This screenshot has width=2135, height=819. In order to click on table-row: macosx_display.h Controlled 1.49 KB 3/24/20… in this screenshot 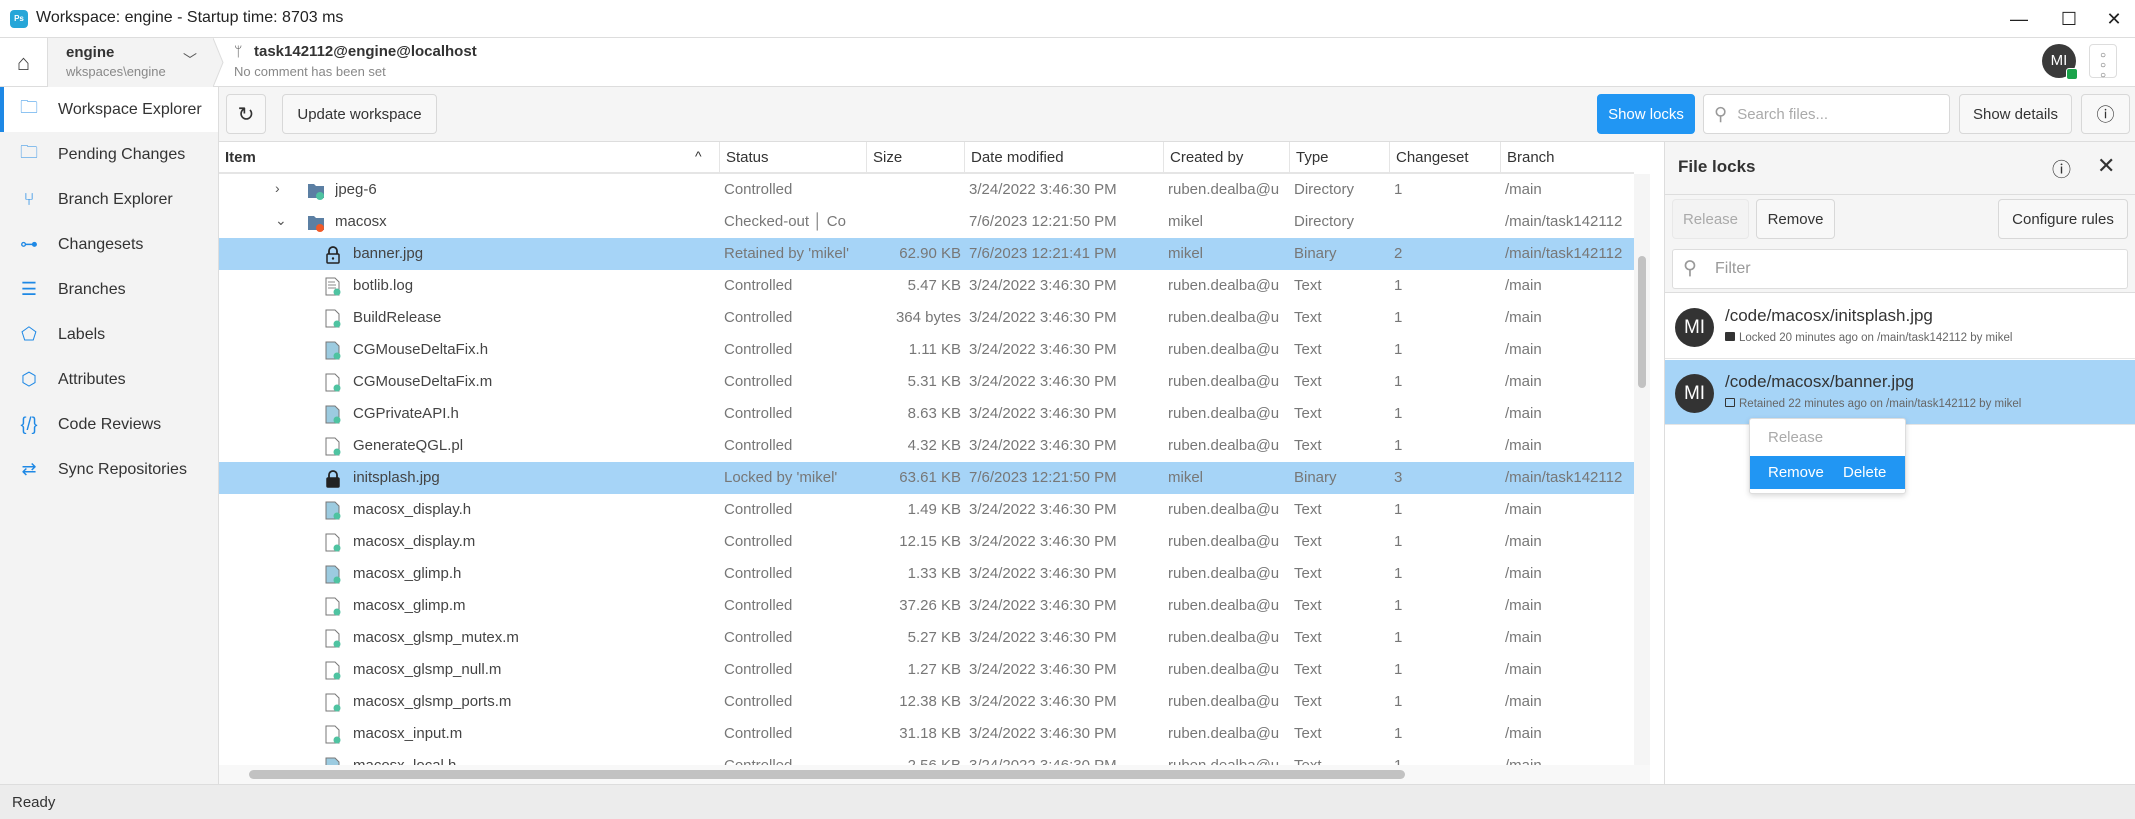, I will do `click(926, 510)`.